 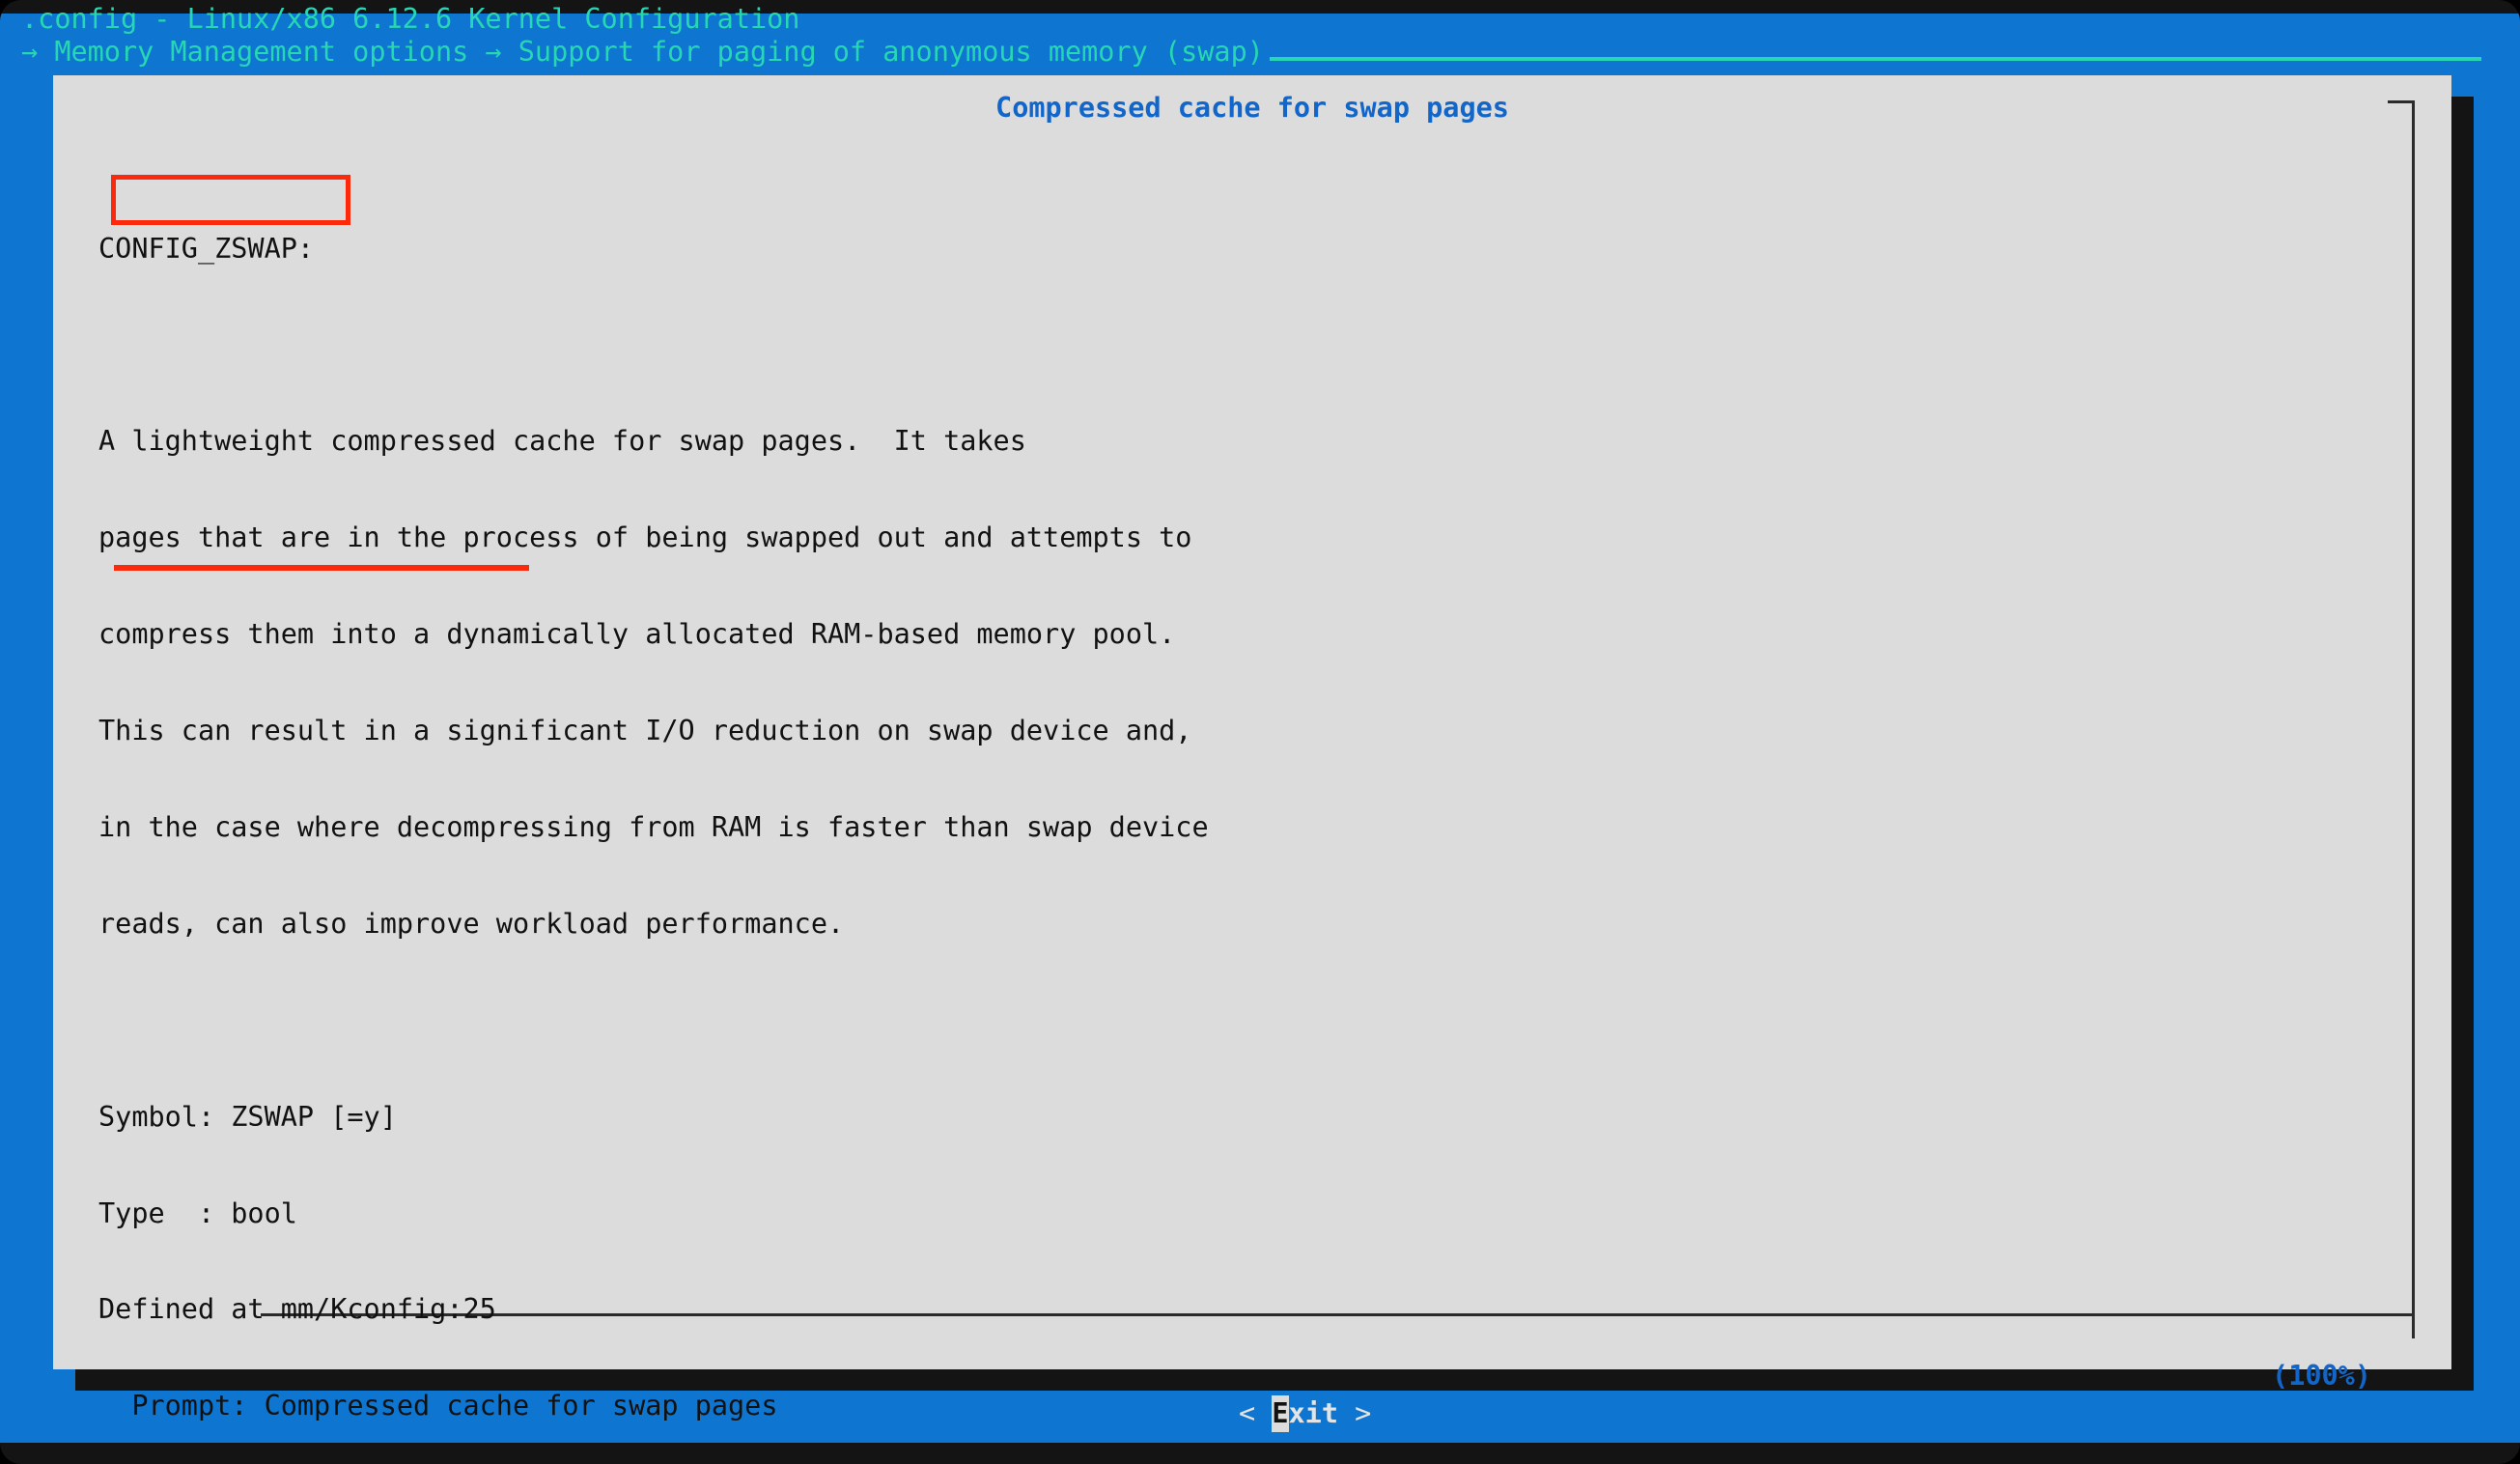 I want to click on exit-bracket-left: <, so click(x=1256, y=1413).